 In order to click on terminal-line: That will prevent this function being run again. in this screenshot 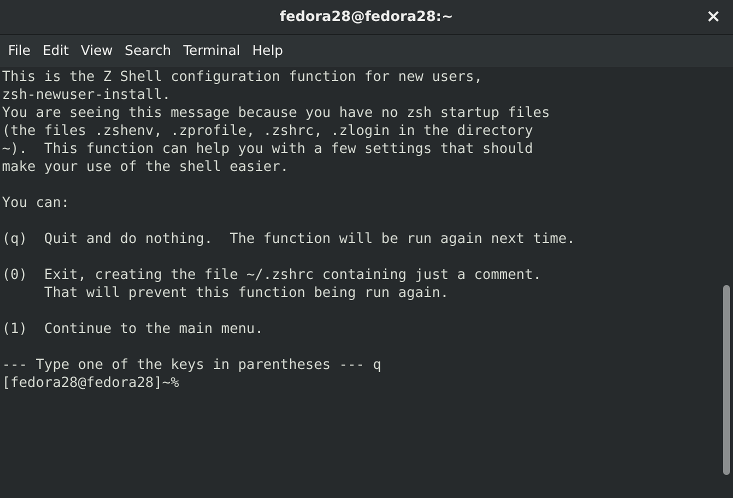, I will do `click(246, 293)`.